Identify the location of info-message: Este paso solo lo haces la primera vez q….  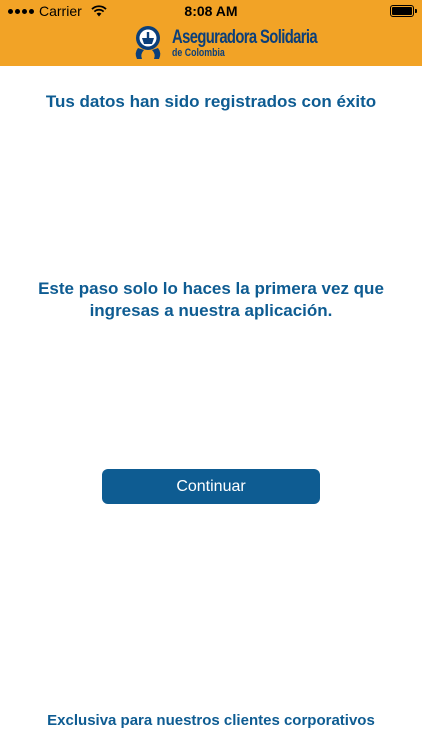
(211, 299).